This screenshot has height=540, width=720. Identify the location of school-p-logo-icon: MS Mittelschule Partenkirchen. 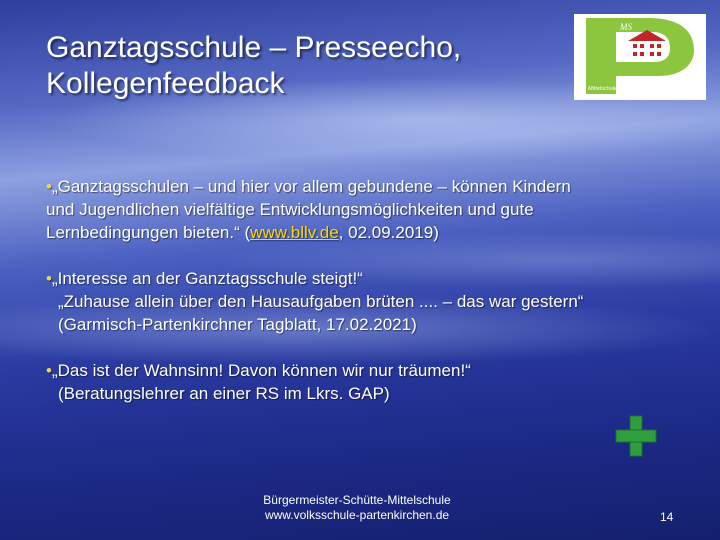
(640, 56).